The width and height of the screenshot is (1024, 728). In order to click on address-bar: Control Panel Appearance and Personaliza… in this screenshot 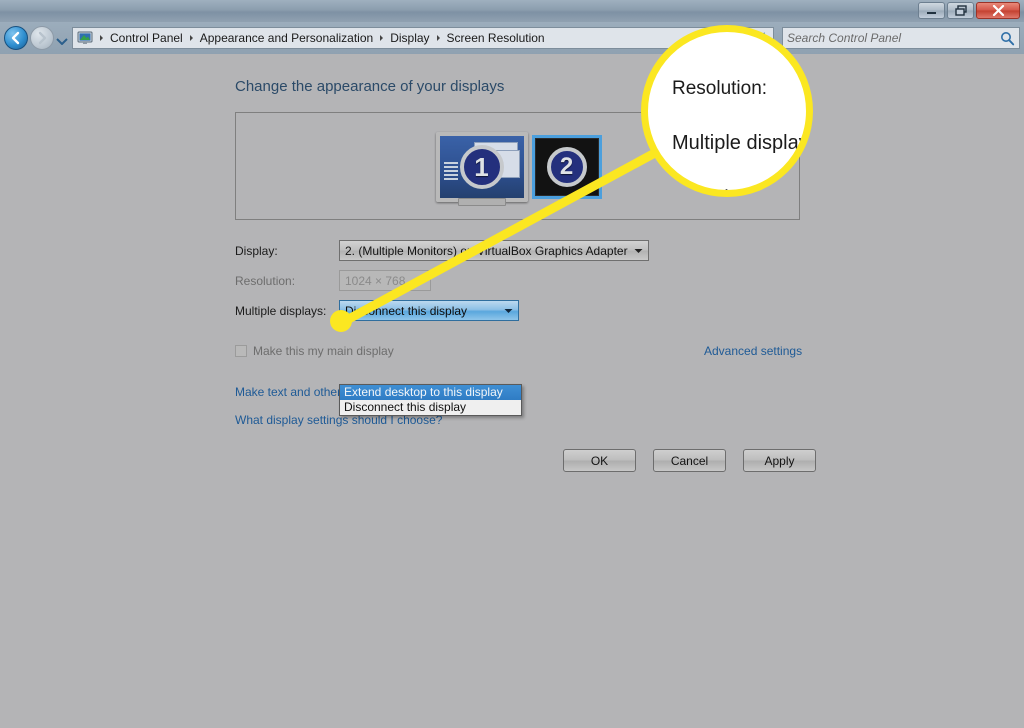, I will do `click(423, 38)`.